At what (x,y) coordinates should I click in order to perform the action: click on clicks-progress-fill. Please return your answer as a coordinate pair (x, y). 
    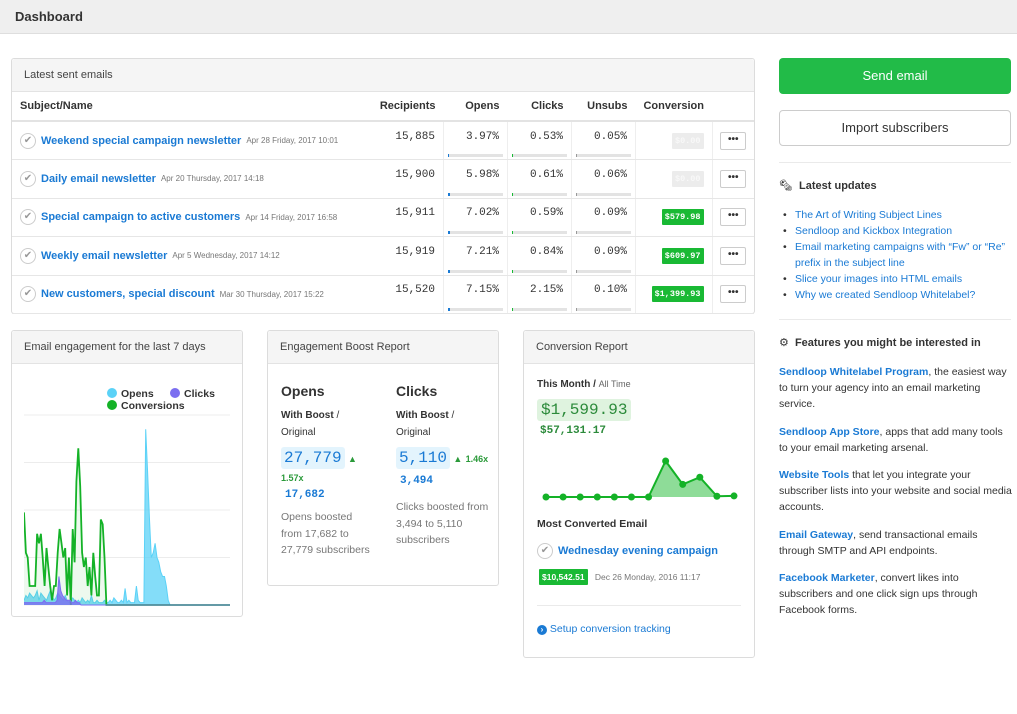
    Looking at the image, I should click on (512, 309).